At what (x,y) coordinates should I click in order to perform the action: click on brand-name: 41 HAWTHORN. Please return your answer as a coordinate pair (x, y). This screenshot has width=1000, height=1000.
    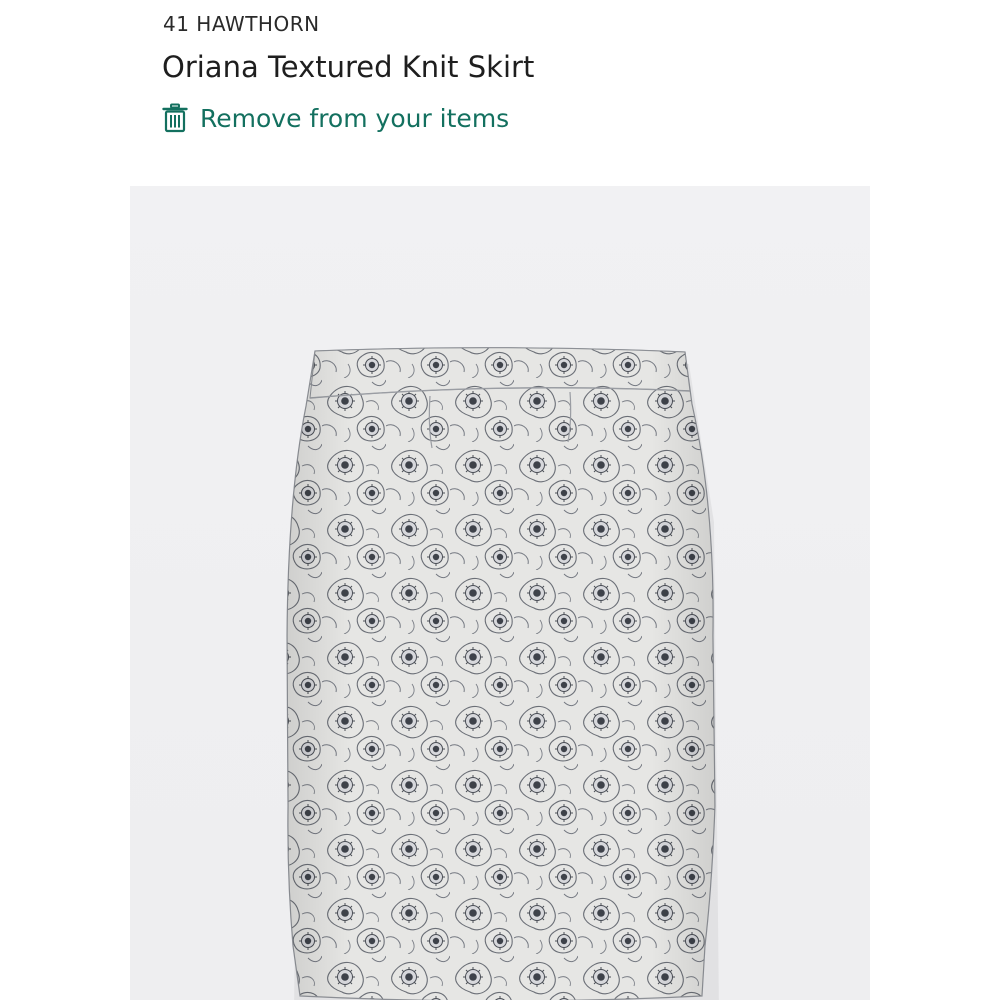
    Looking at the image, I should click on (241, 24).